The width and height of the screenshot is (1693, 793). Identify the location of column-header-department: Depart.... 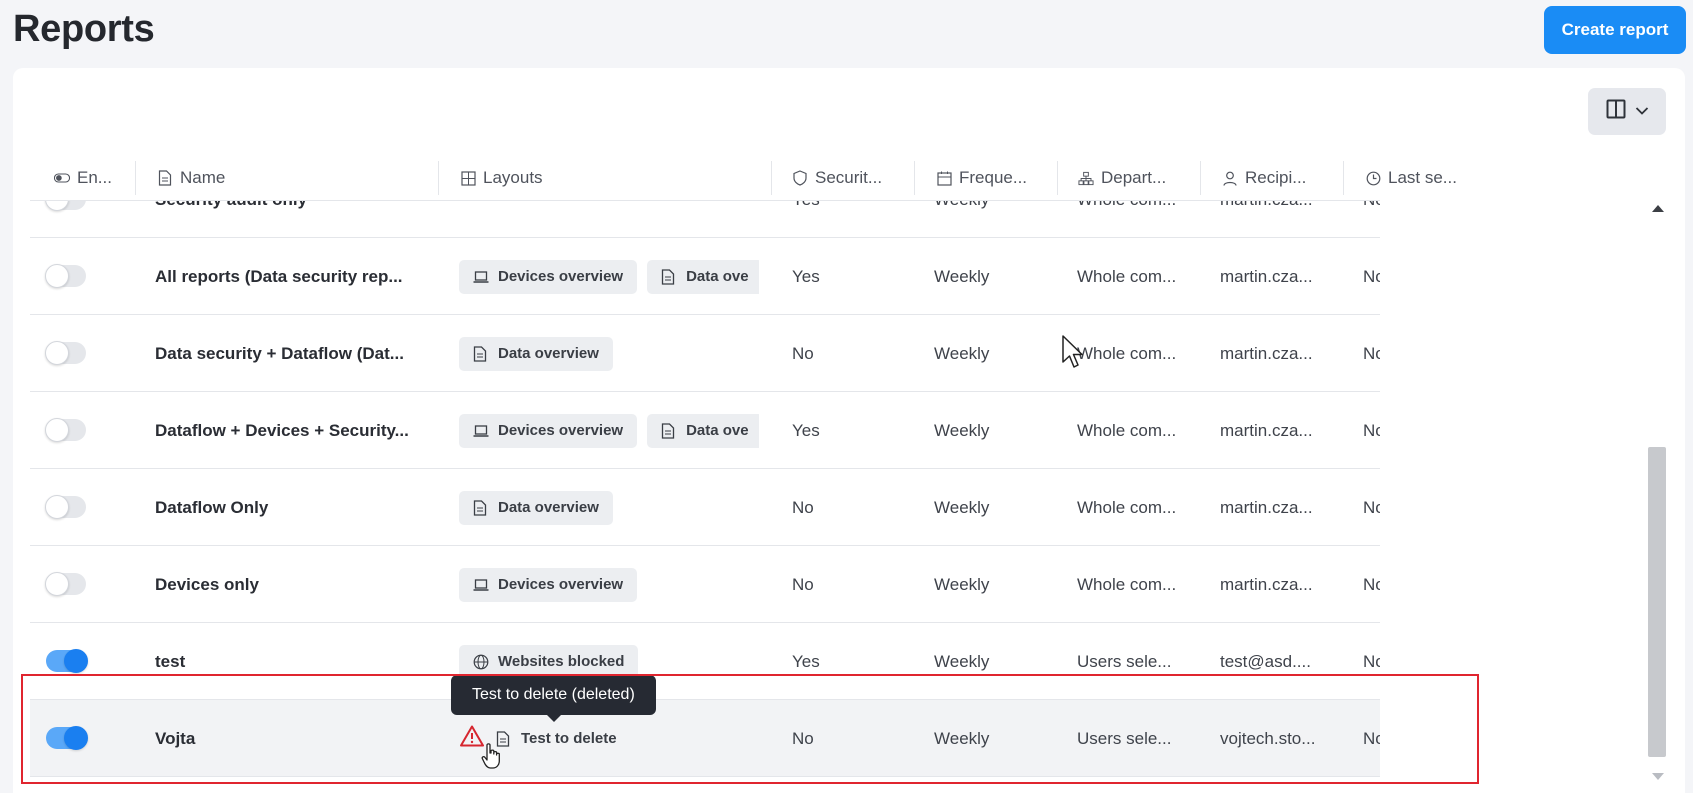
(1122, 178).